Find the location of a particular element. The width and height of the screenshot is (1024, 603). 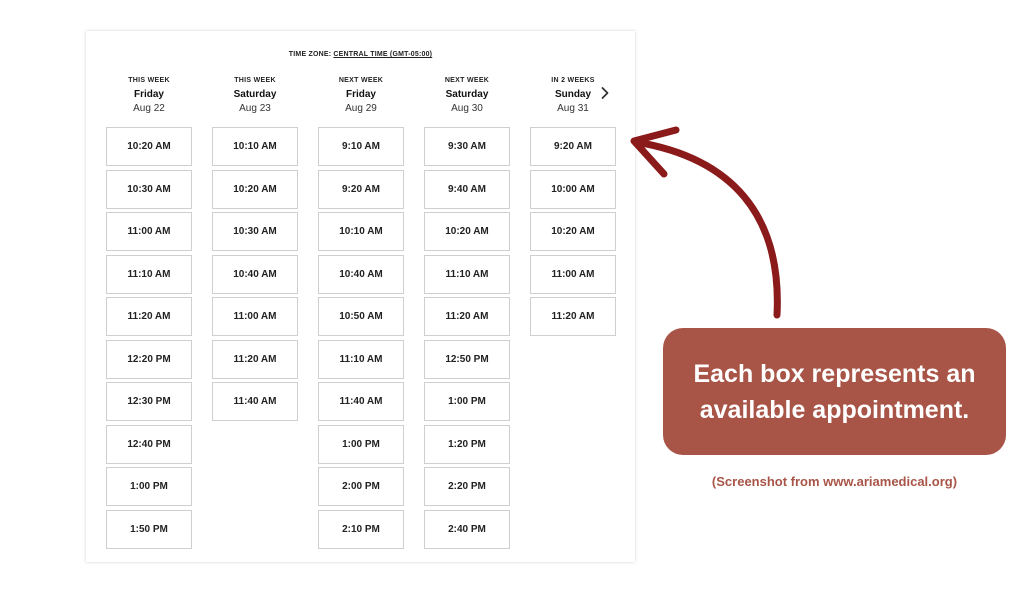

day-header: THIS WEEK Saturday Aug 23 is located at coordinates (255, 95).